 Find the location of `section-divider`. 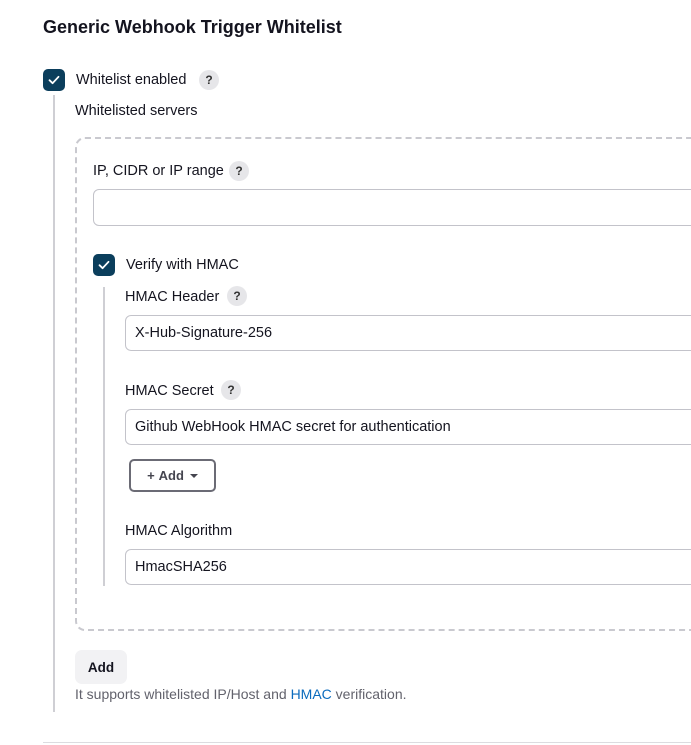

section-divider is located at coordinates (367, 742).